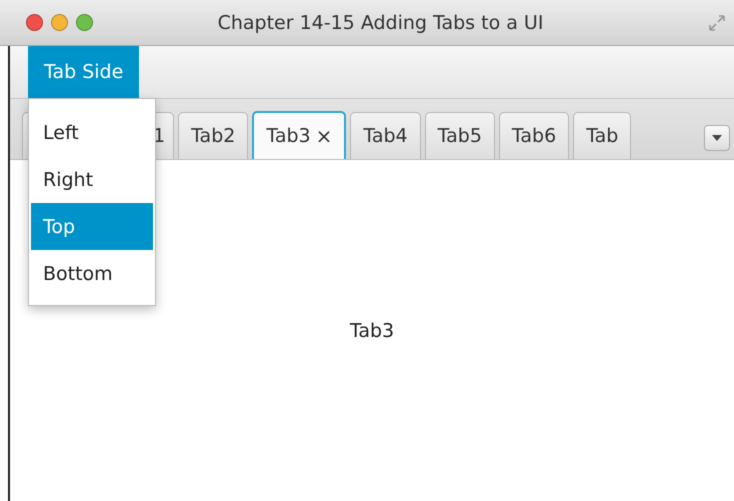 Image resolution: width=734 pixels, height=501 pixels. What do you see at coordinates (459, 135) in the screenshot?
I see `tab: Tab5` at bounding box center [459, 135].